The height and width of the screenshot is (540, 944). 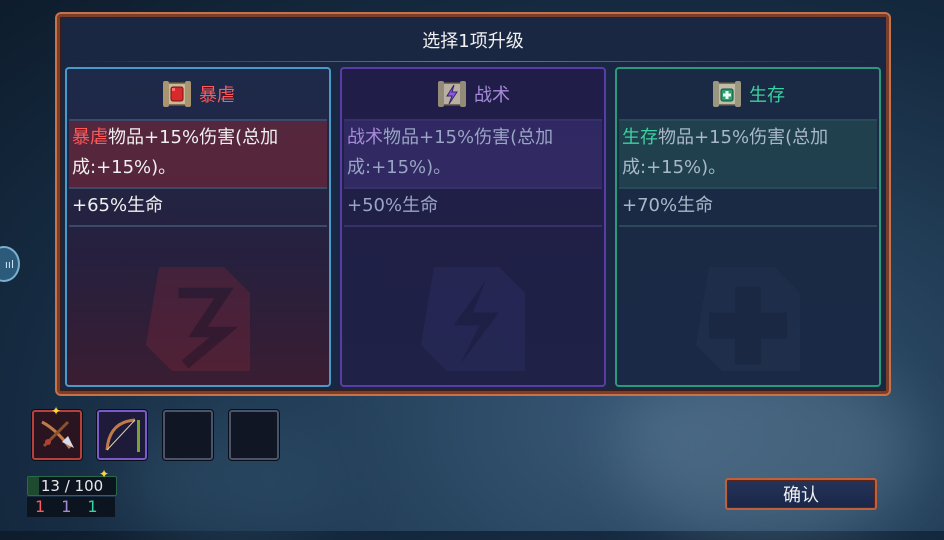 What do you see at coordinates (56, 411) in the screenshot?
I see `slot-1-star-icon: ✦` at bounding box center [56, 411].